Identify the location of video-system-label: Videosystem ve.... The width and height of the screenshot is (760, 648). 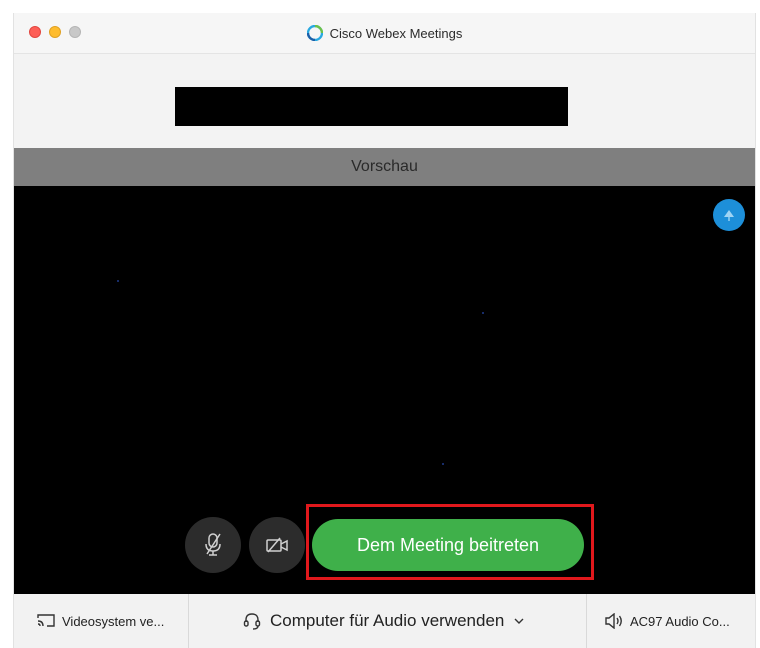
(113, 621).